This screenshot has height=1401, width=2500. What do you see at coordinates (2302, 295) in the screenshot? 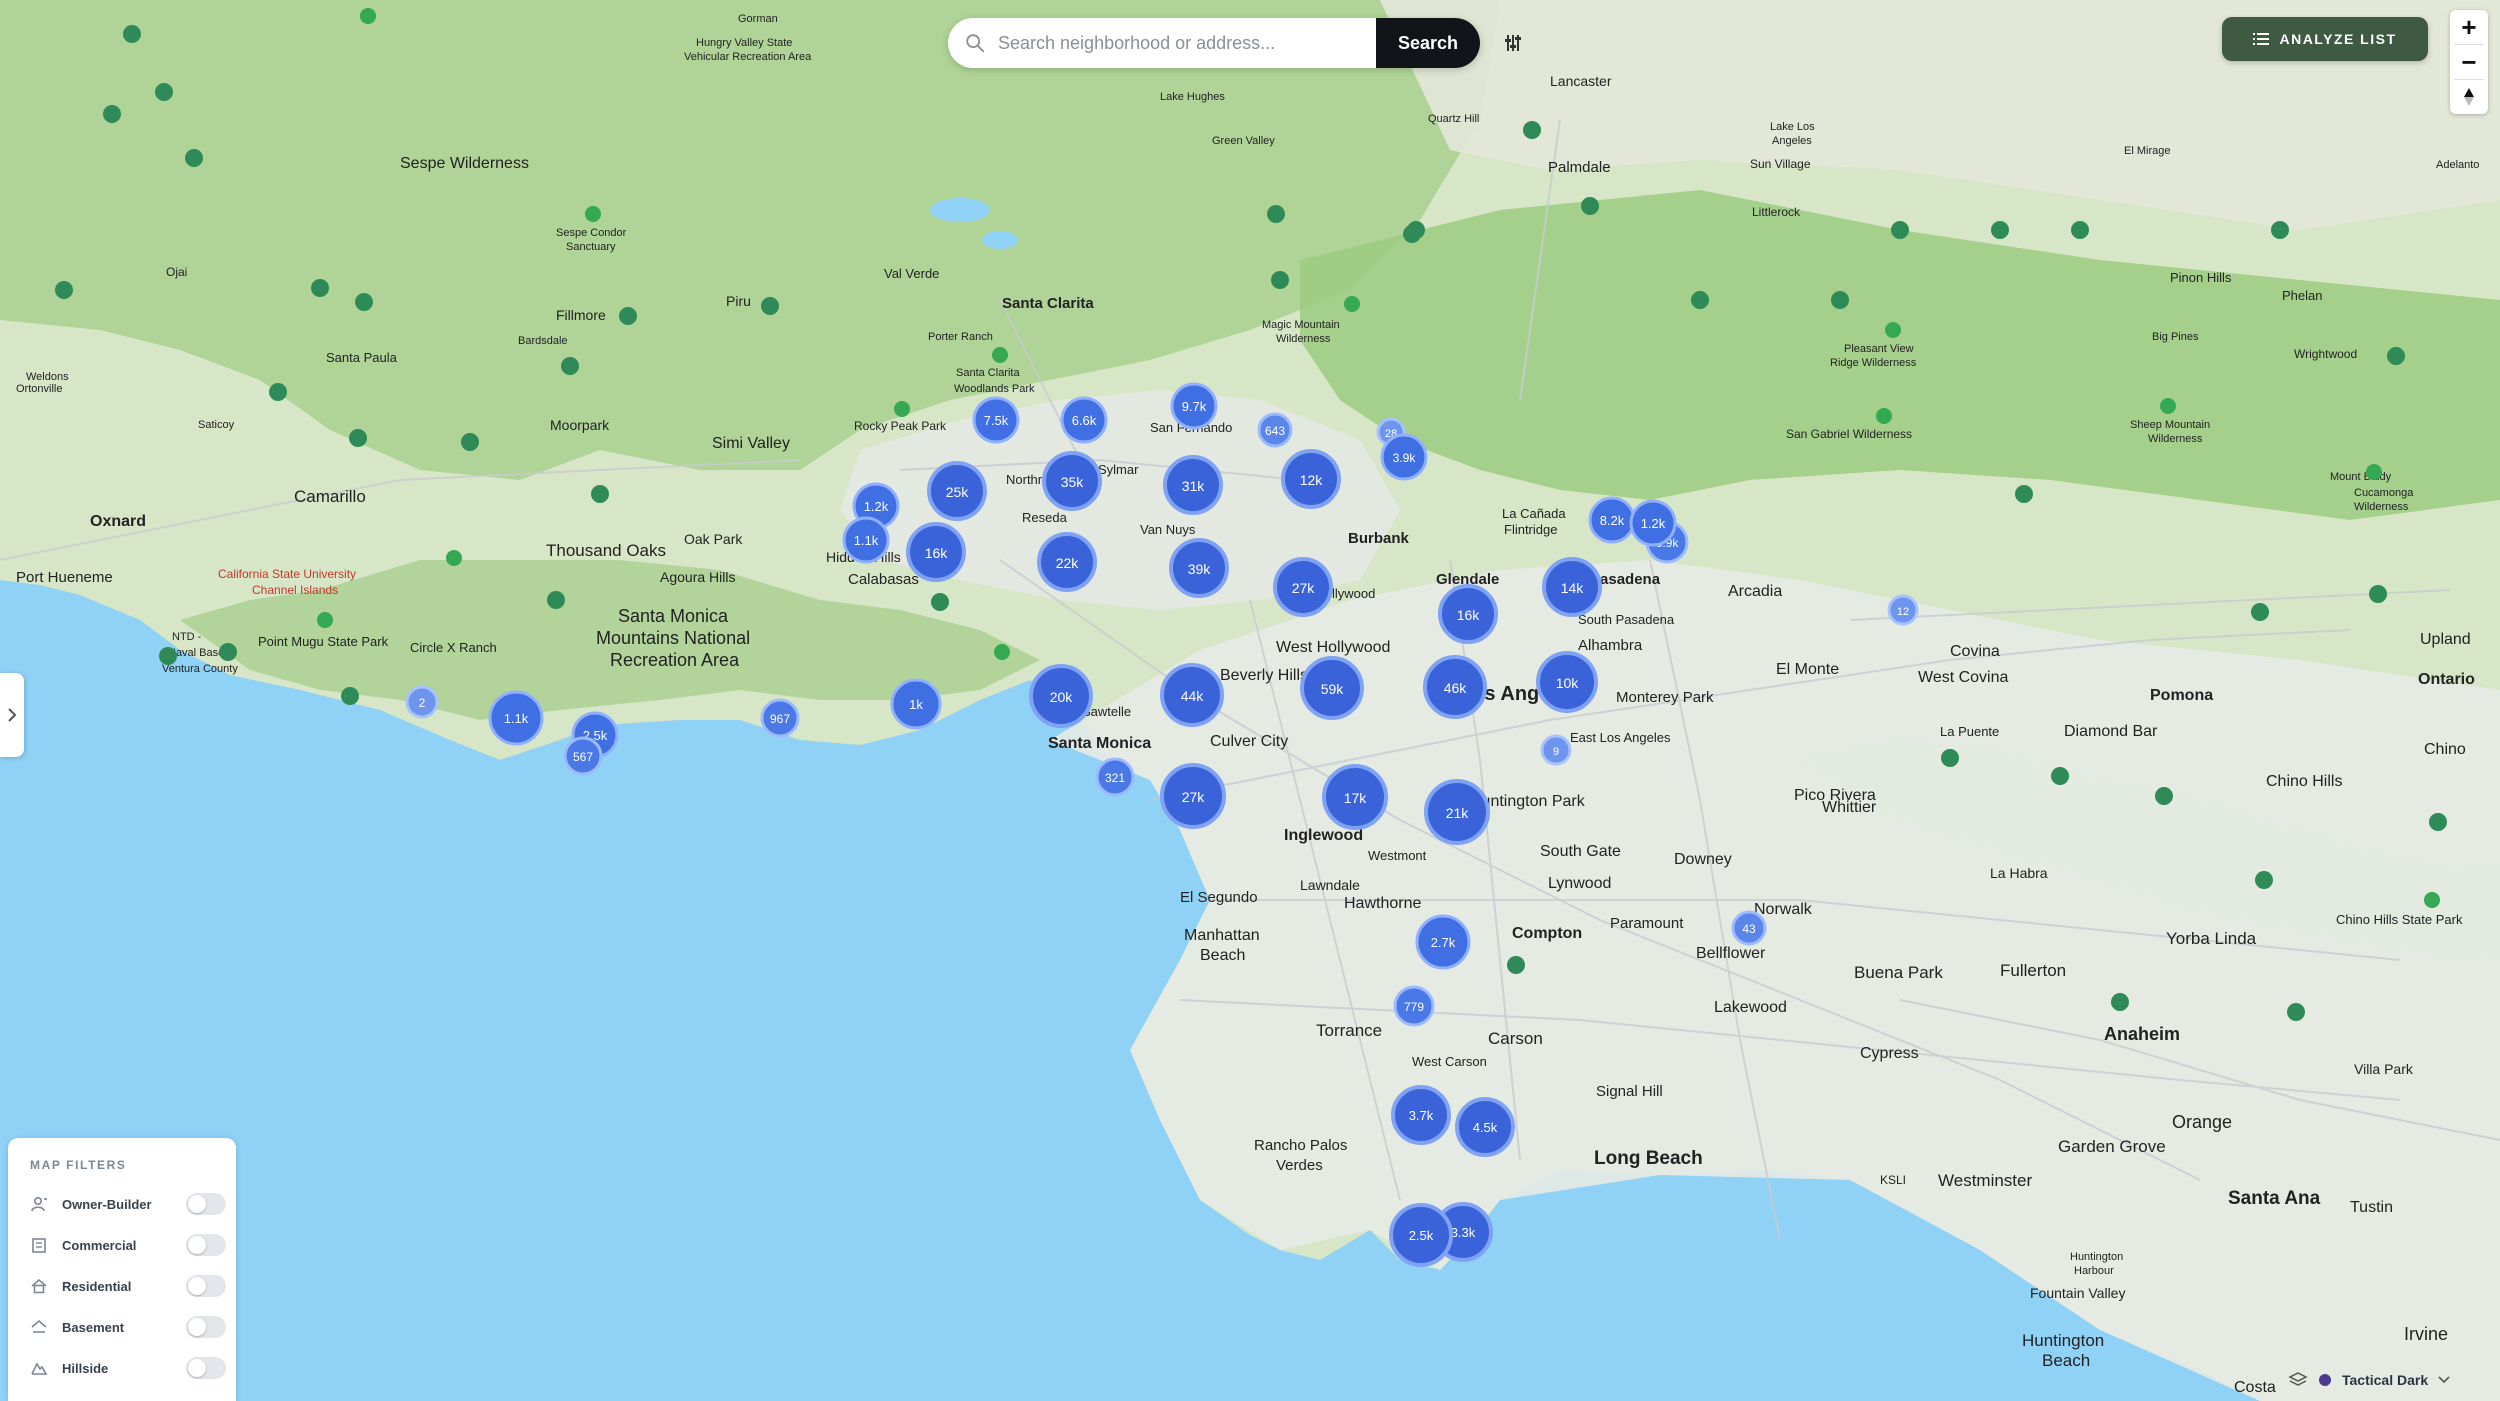
I see `place-label: Phelan` at bounding box center [2302, 295].